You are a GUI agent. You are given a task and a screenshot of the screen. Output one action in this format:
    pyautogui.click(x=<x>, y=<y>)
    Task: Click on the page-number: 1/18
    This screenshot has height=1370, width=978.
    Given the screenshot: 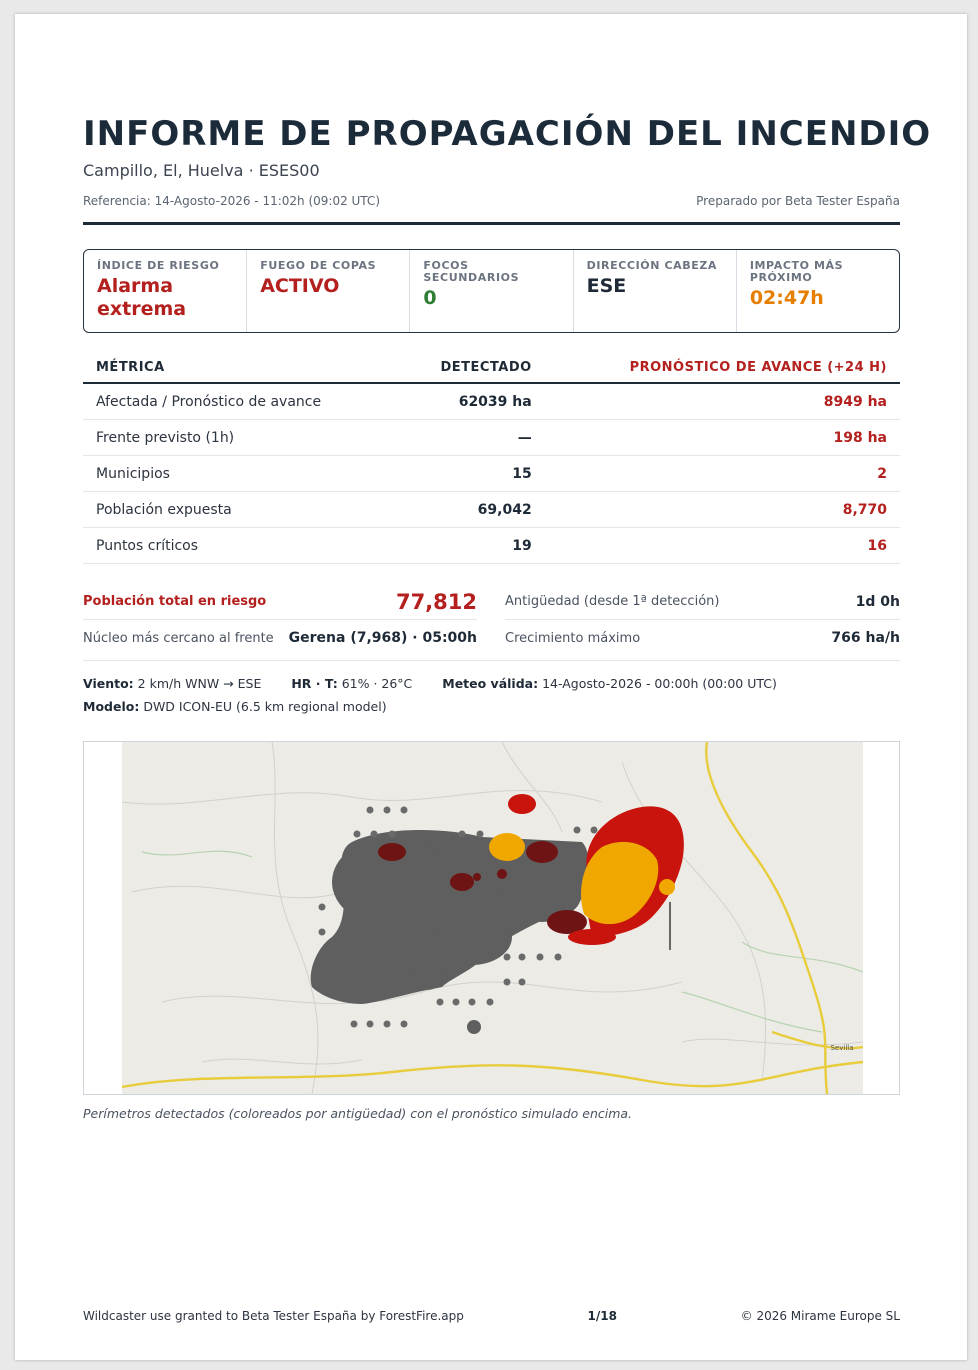 What is the action you would take?
    pyautogui.click(x=602, y=1316)
    